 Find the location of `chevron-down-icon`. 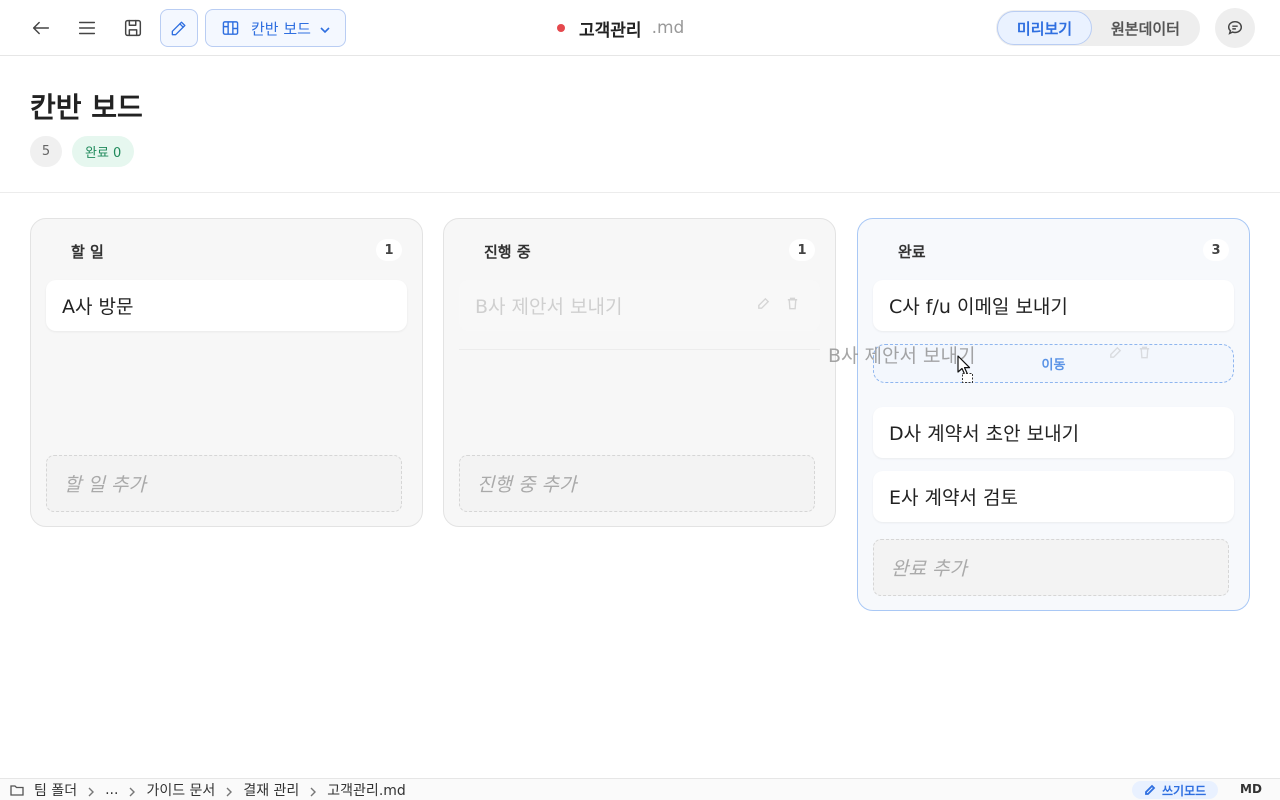

chevron-down-icon is located at coordinates (325, 28).